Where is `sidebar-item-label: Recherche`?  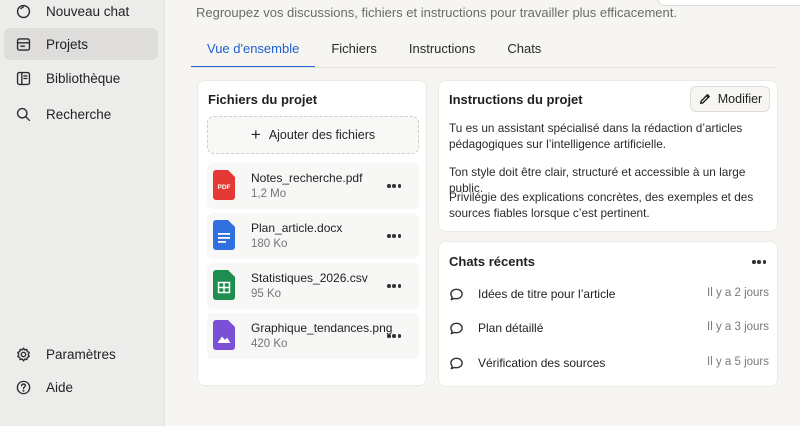 sidebar-item-label: Recherche is located at coordinates (79, 114).